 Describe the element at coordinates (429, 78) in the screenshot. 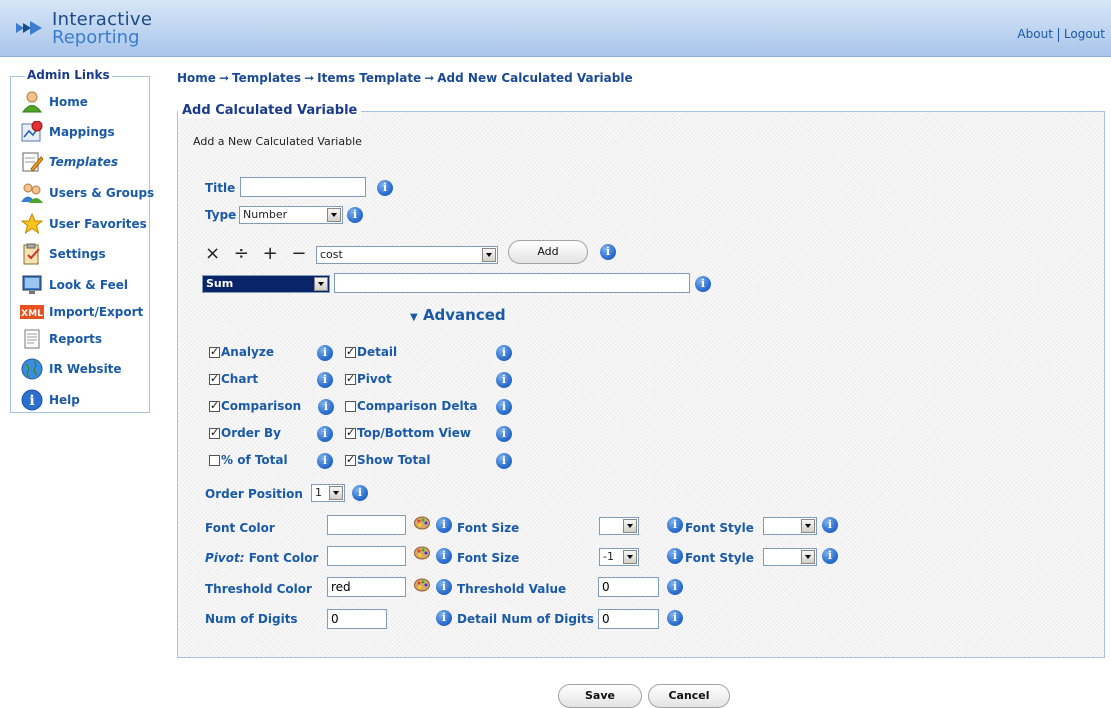

I see `breadcrumb-arrow-icon: ➞` at that location.